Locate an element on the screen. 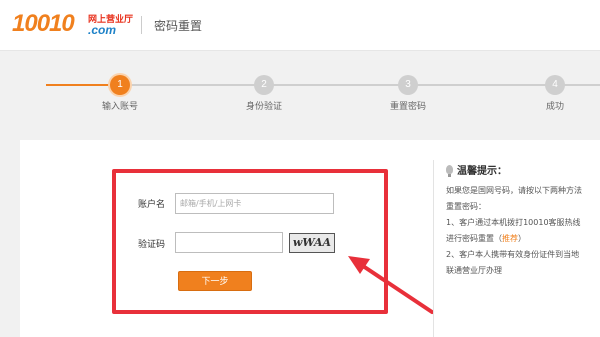 The height and width of the screenshot is (337, 600). recommend-link: 推荐 is located at coordinates (510, 238).